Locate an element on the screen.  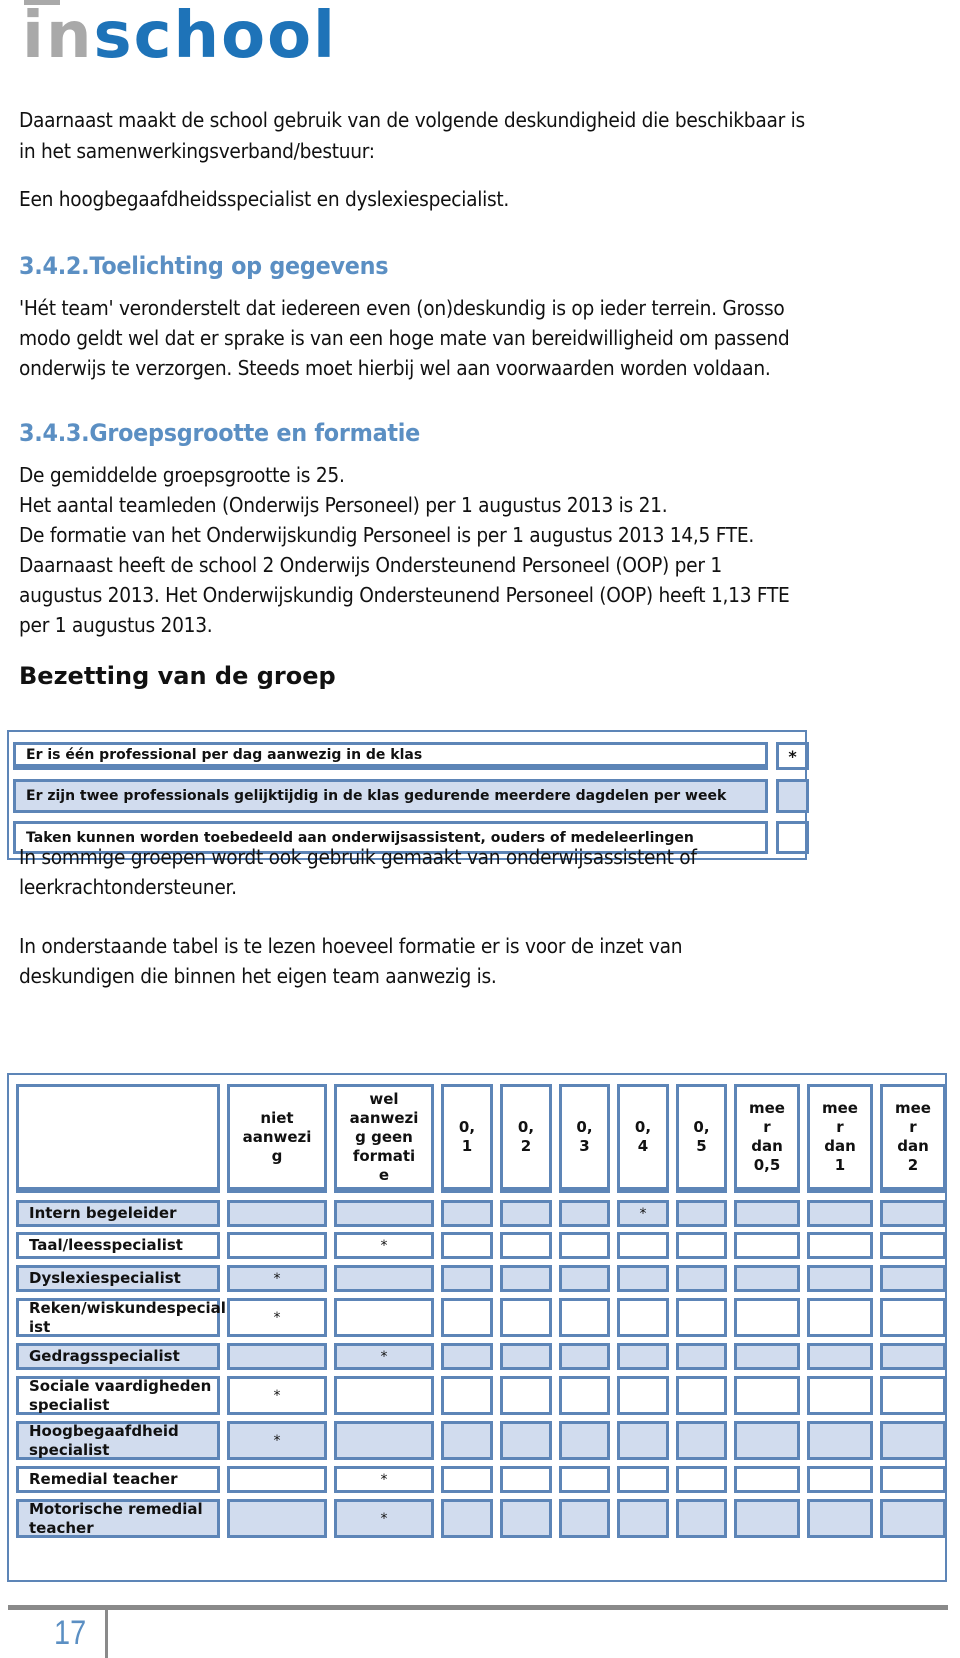
footer-rule is located at coordinates (478, 1607).